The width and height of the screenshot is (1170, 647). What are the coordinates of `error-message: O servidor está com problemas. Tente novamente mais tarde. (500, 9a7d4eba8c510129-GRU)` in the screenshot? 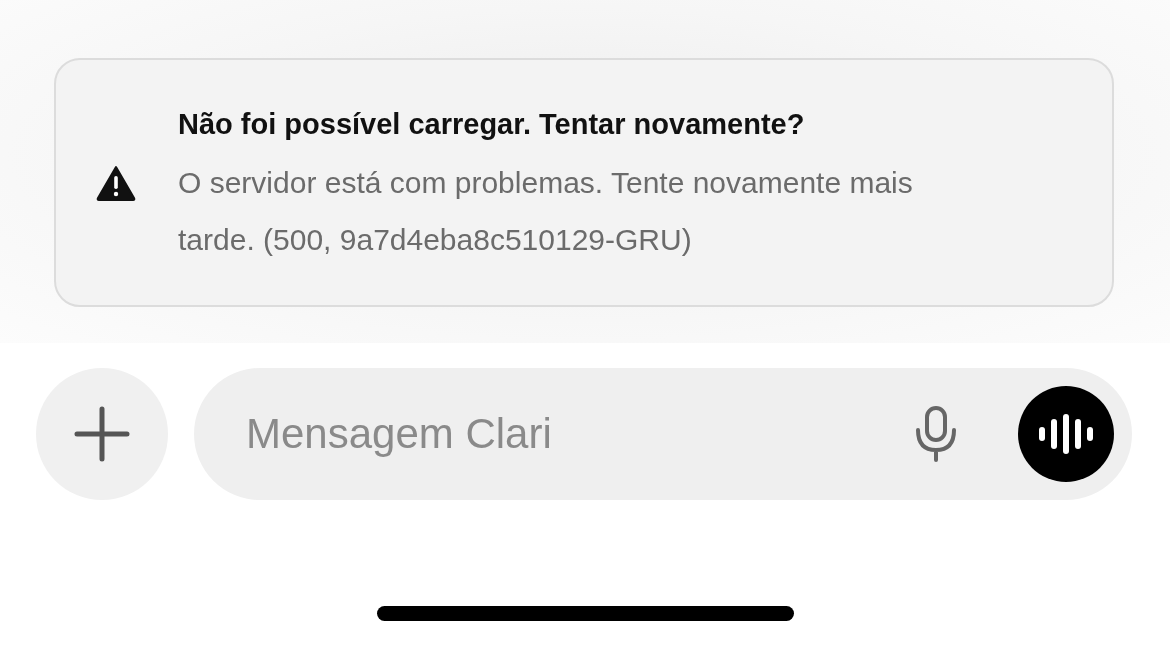 It's located at (546, 211).